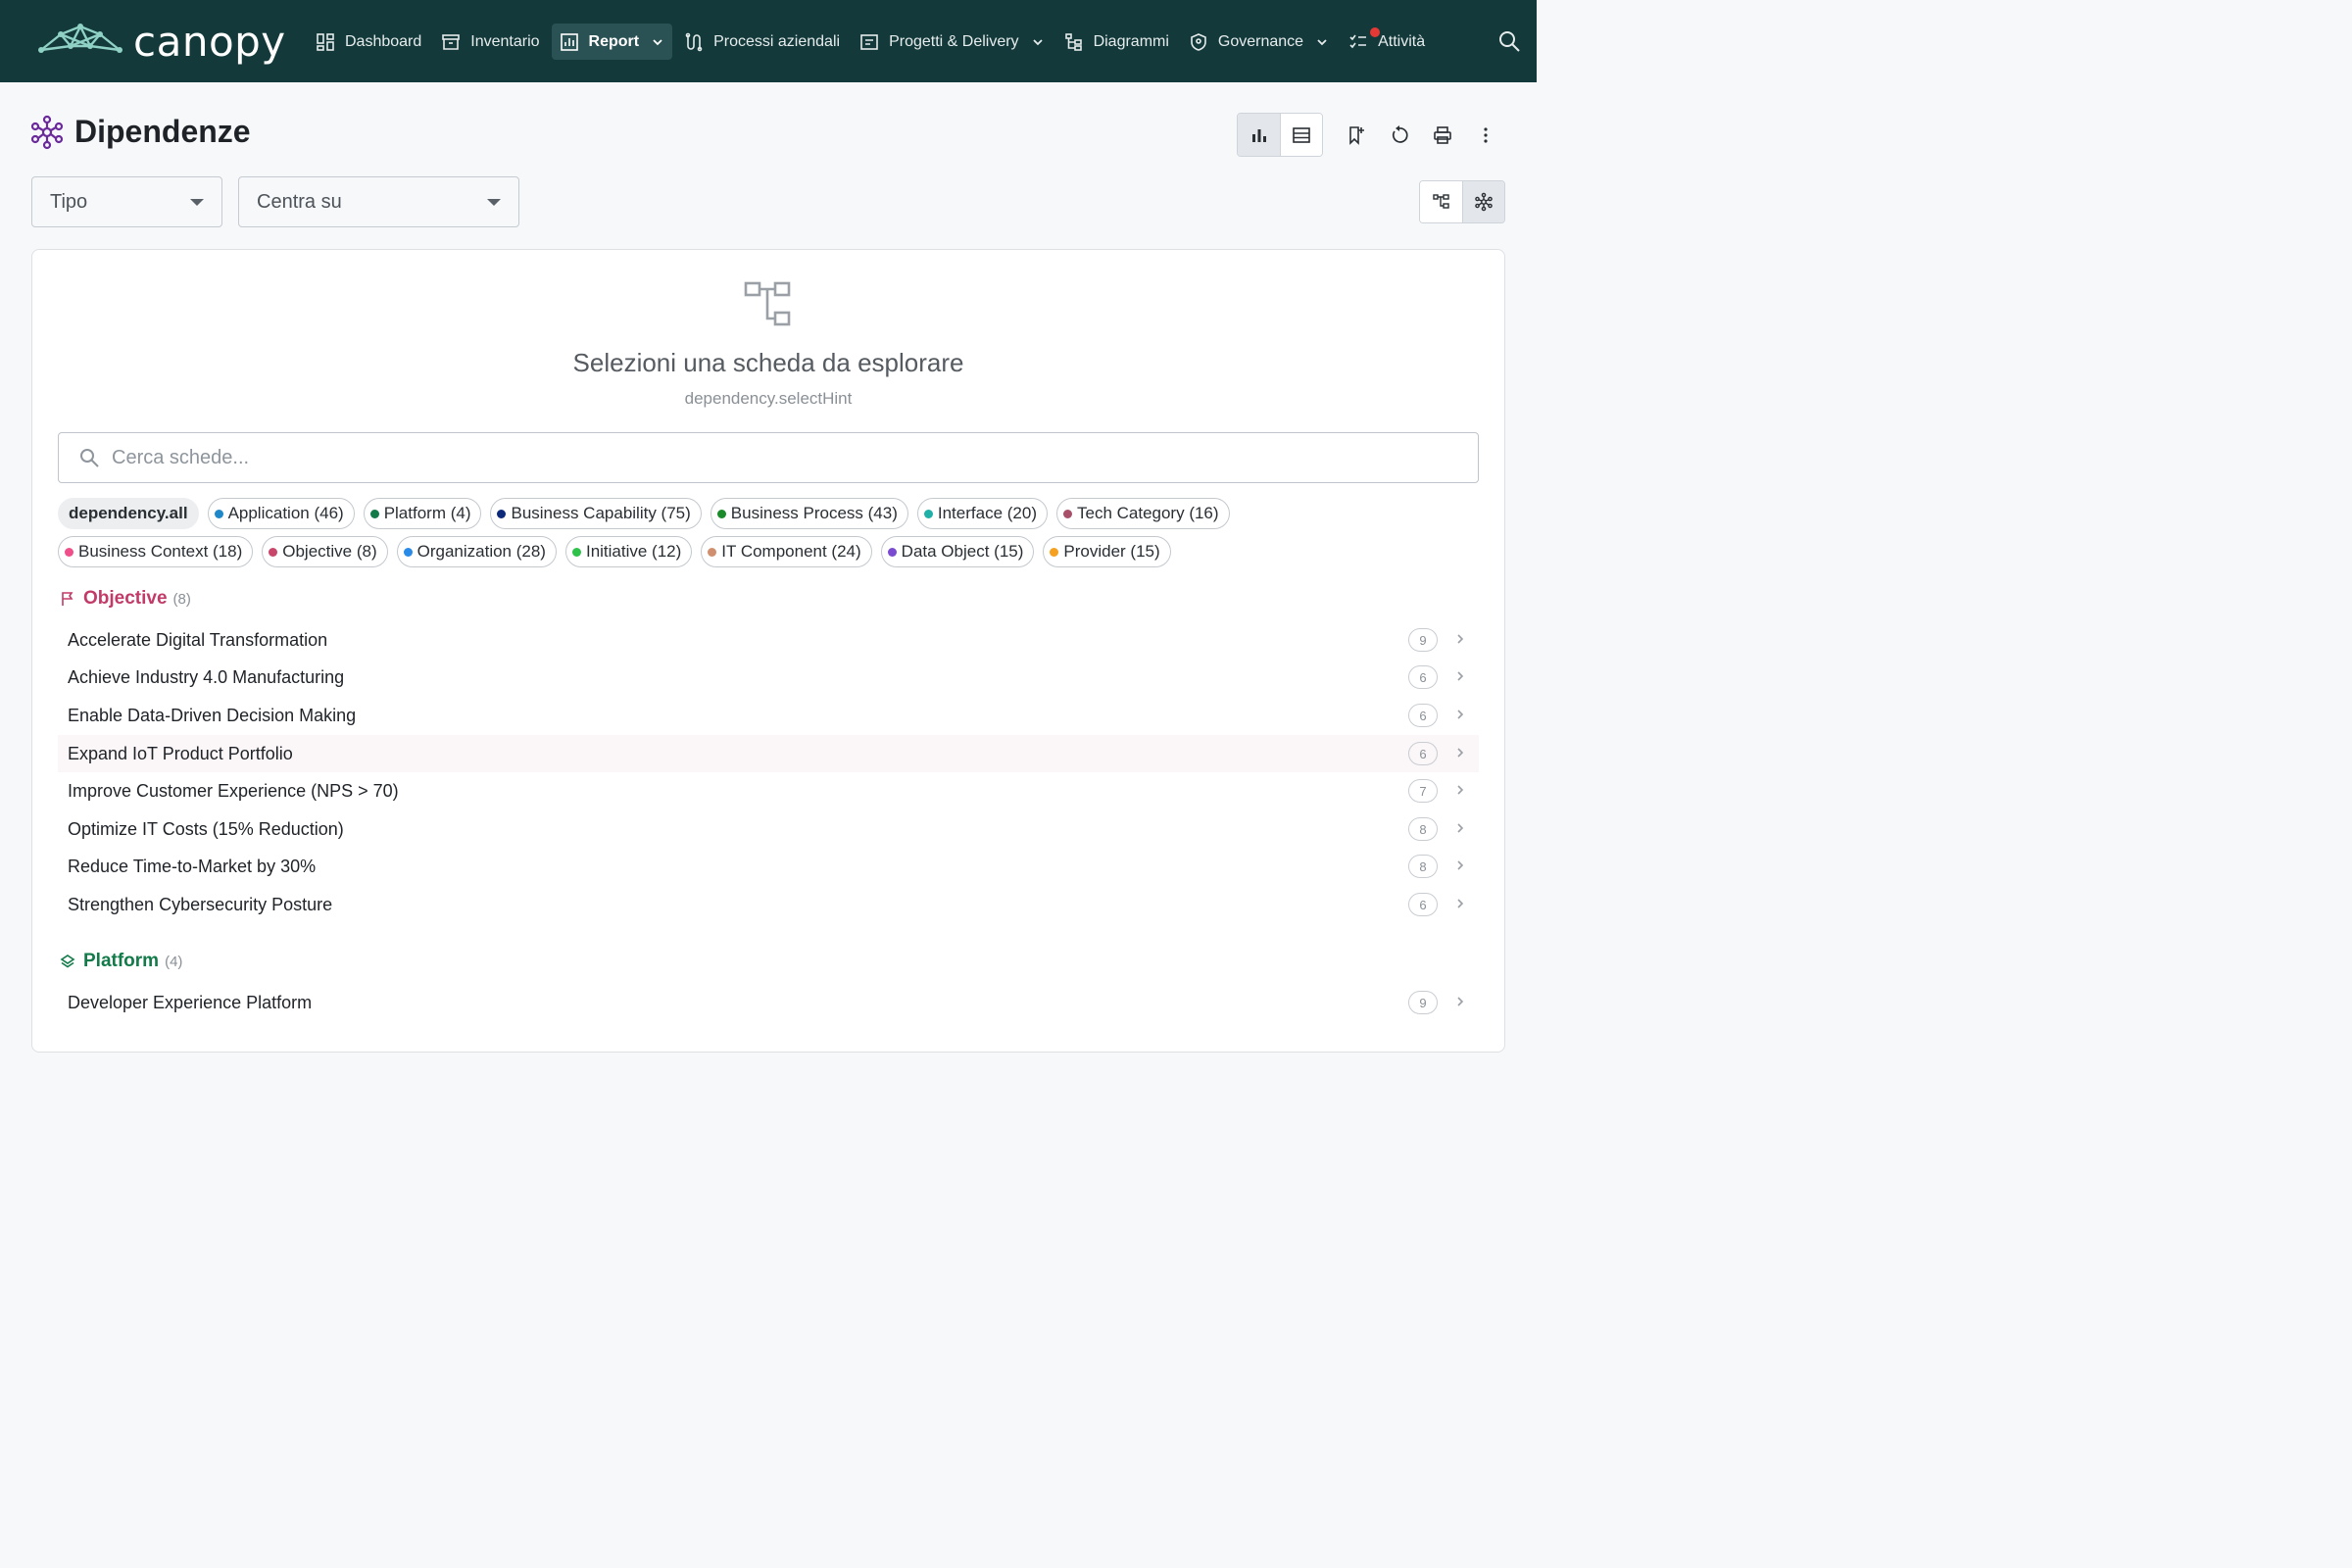 The height and width of the screenshot is (1568, 2352). I want to click on chip-objective: Objective (8), so click(325, 551).